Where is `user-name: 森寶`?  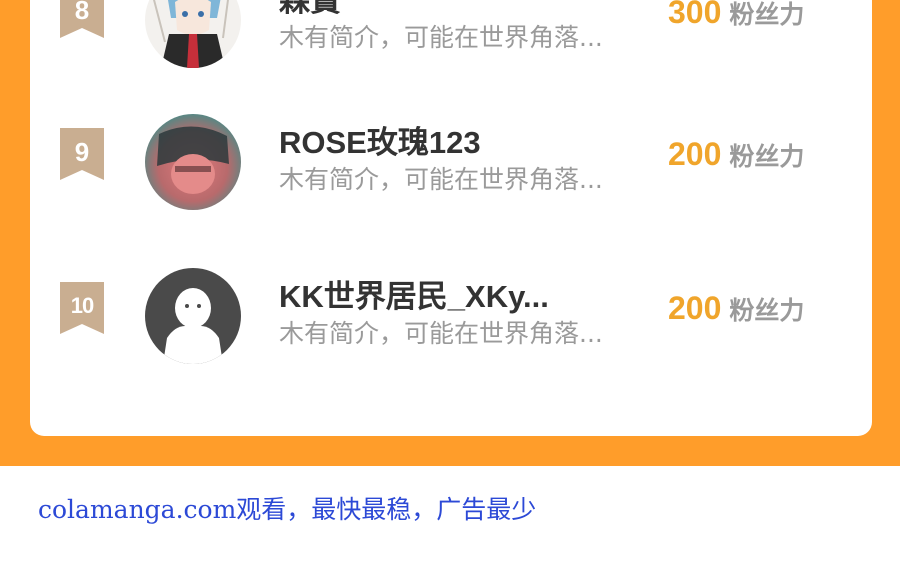 user-name: 森寶 is located at coordinates (459, 9).